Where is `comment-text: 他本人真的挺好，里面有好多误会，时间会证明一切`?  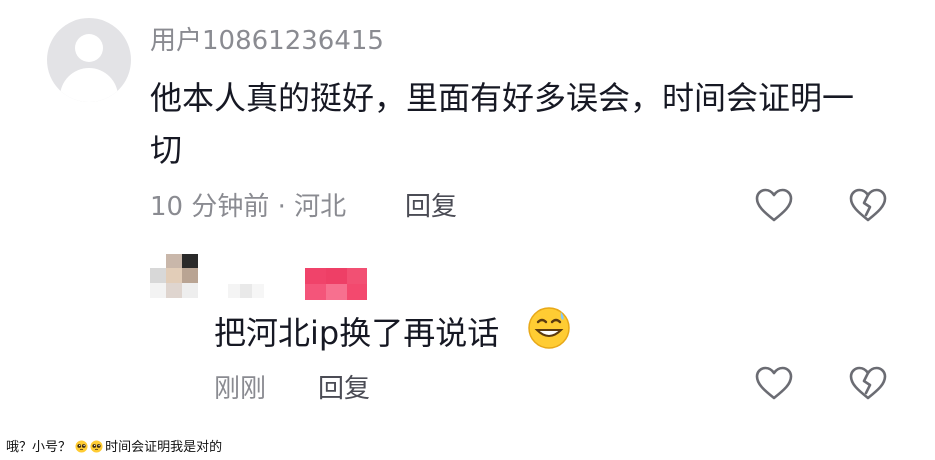 comment-text: 他本人真的挺好，里面有好多误会，时间会证明一切 is located at coordinates (502, 124).